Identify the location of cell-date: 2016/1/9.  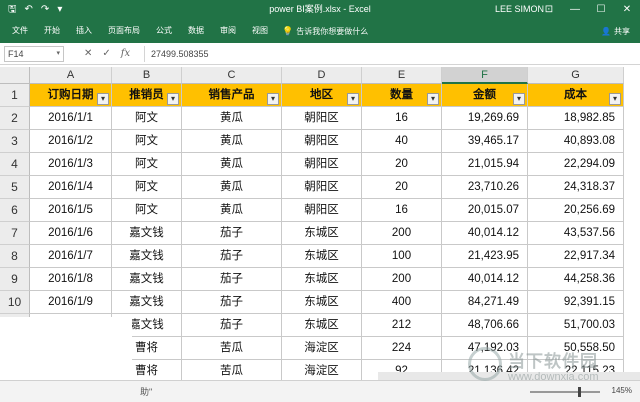
(71, 302).